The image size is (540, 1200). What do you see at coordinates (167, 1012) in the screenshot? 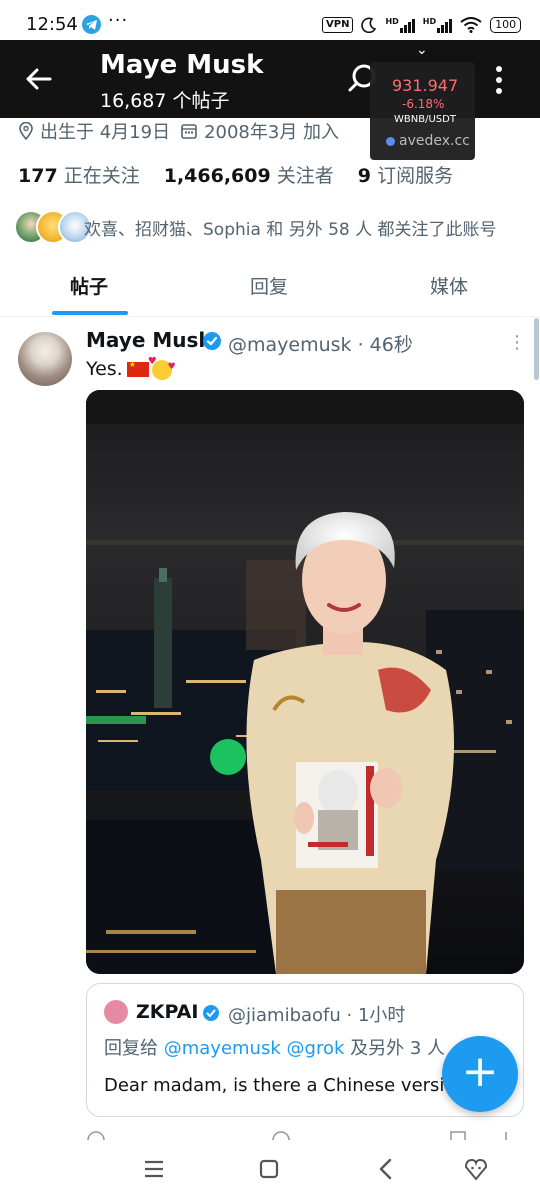
I see `quote-author-name: ZKPAI` at bounding box center [167, 1012].